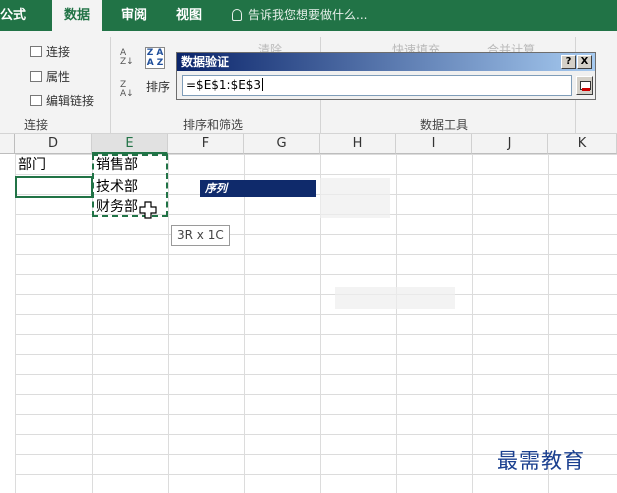 The image size is (617, 493). Describe the element at coordinates (127, 58) in the screenshot. I see `sort-asc-icon: A Z↓` at that location.